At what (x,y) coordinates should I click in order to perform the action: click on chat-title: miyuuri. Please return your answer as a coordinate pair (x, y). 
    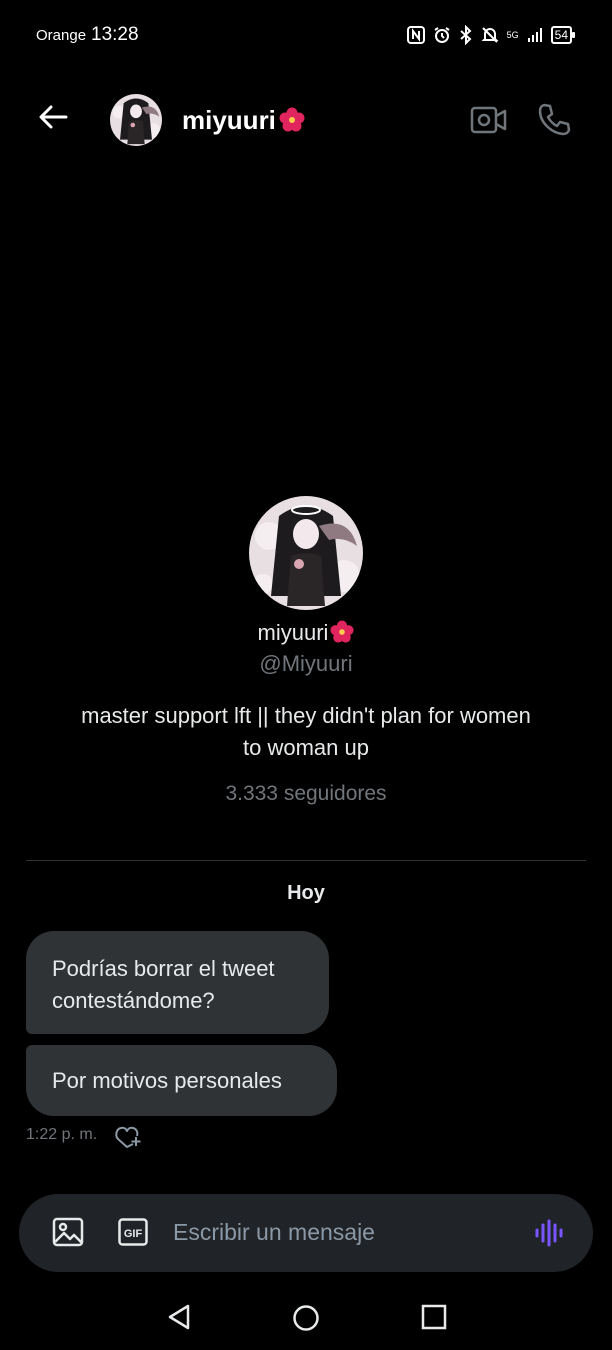
    Looking at the image, I should click on (243, 120).